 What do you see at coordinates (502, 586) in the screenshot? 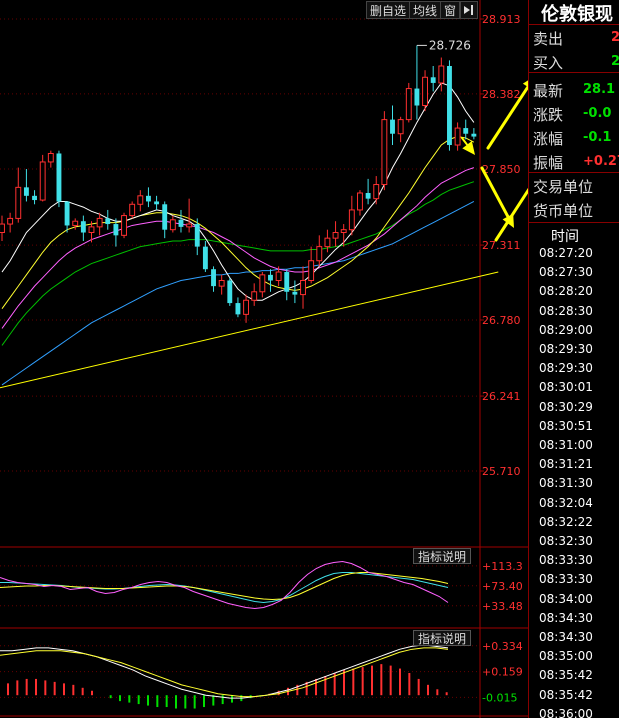
I see `ind1-tick-label: +73.40` at bounding box center [502, 586].